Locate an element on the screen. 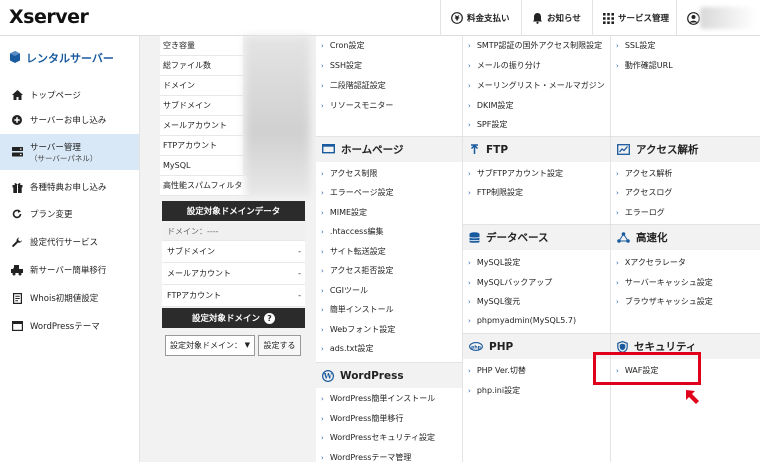  link-label: WordPressセキュリティ設定 is located at coordinates (382, 437).